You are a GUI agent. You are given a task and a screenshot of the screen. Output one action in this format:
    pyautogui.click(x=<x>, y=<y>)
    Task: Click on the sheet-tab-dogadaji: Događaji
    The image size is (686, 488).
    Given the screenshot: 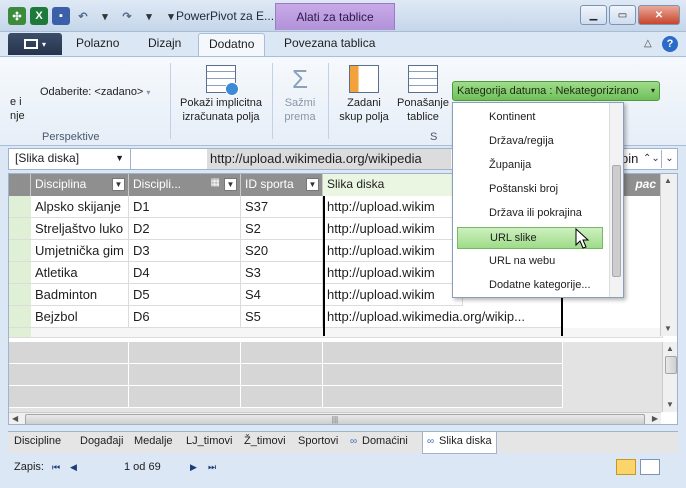 What is the action you would take?
    pyautogui.click(x=101, y=441)
    